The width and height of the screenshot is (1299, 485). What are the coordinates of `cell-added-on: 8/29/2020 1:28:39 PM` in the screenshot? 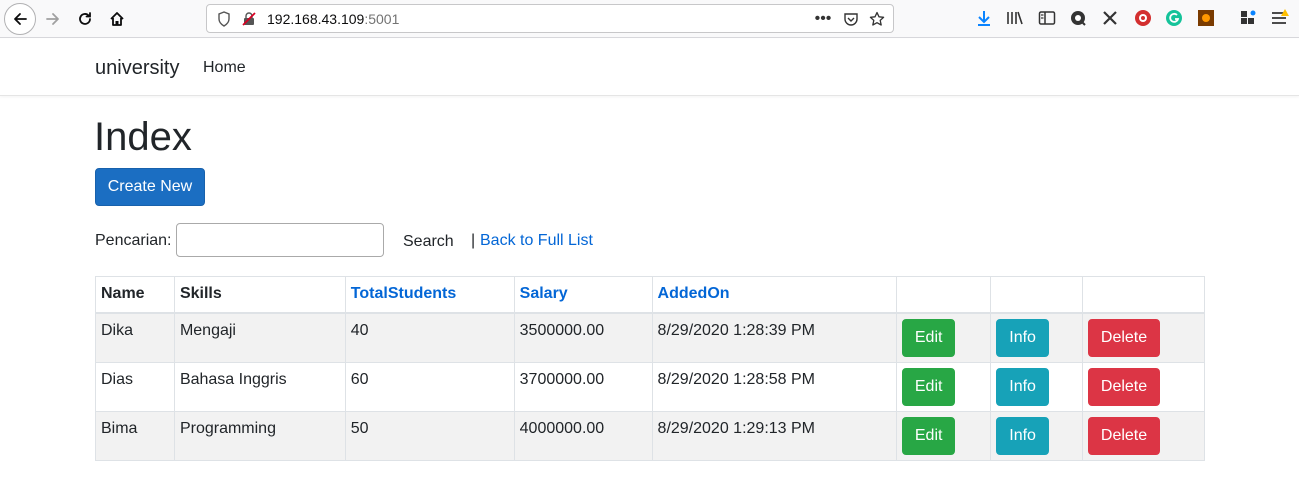 It's located at (774, 337).